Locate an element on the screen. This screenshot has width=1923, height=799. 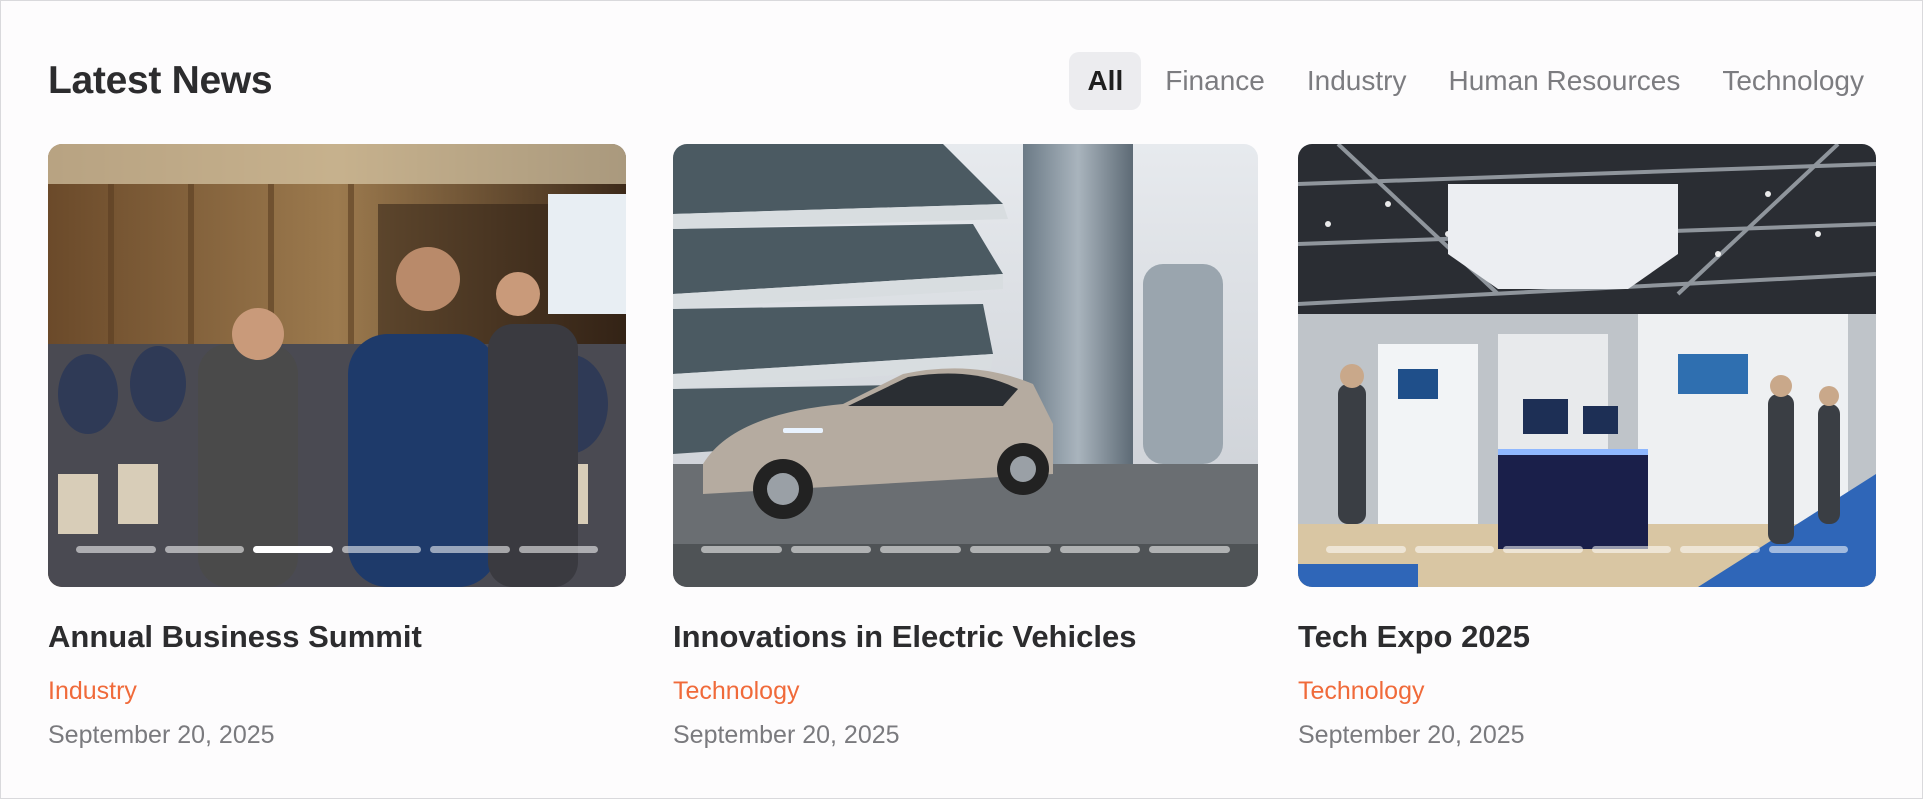
card-title: Annual Business Summit is located at coordinates (337, 637).